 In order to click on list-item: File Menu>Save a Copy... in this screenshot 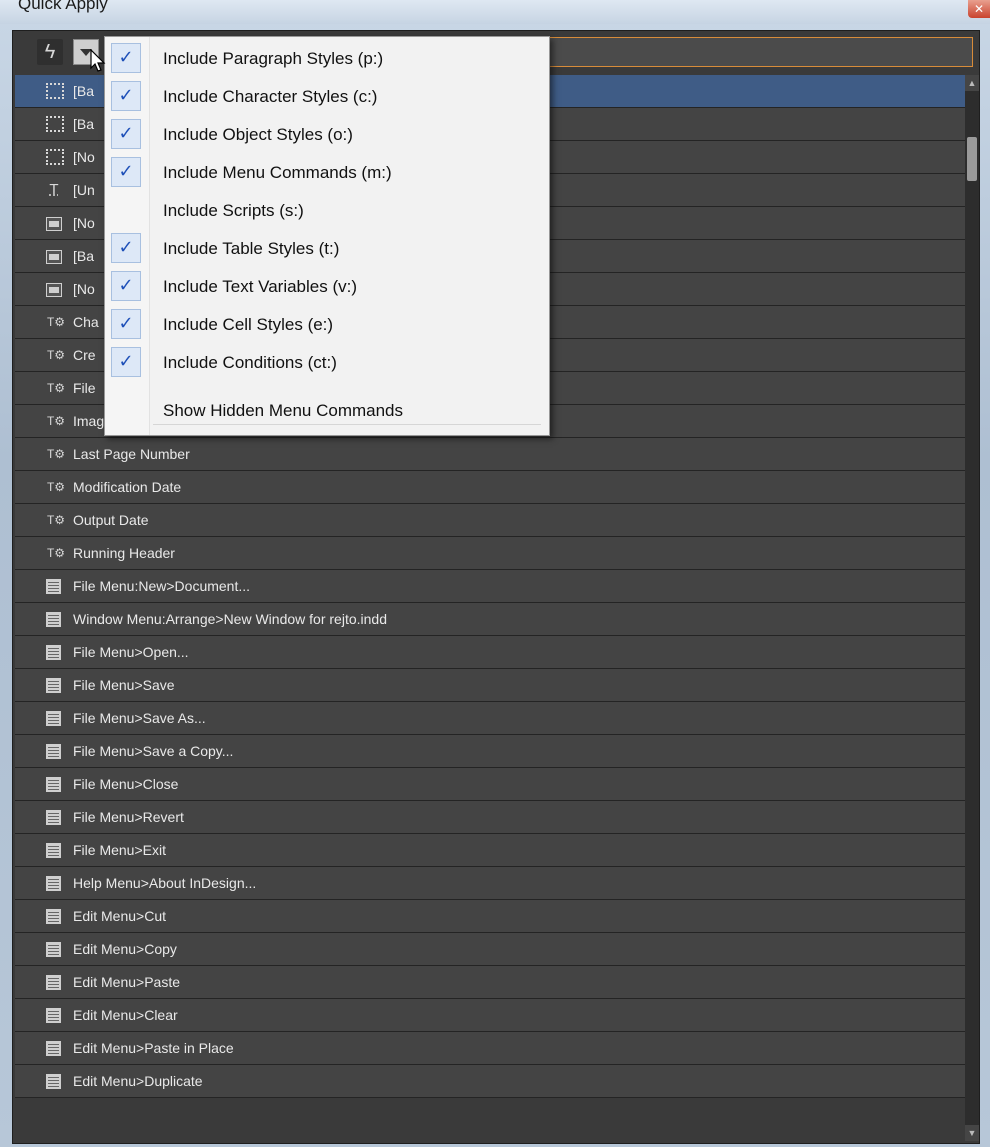, I will do `click(494, 751)`.